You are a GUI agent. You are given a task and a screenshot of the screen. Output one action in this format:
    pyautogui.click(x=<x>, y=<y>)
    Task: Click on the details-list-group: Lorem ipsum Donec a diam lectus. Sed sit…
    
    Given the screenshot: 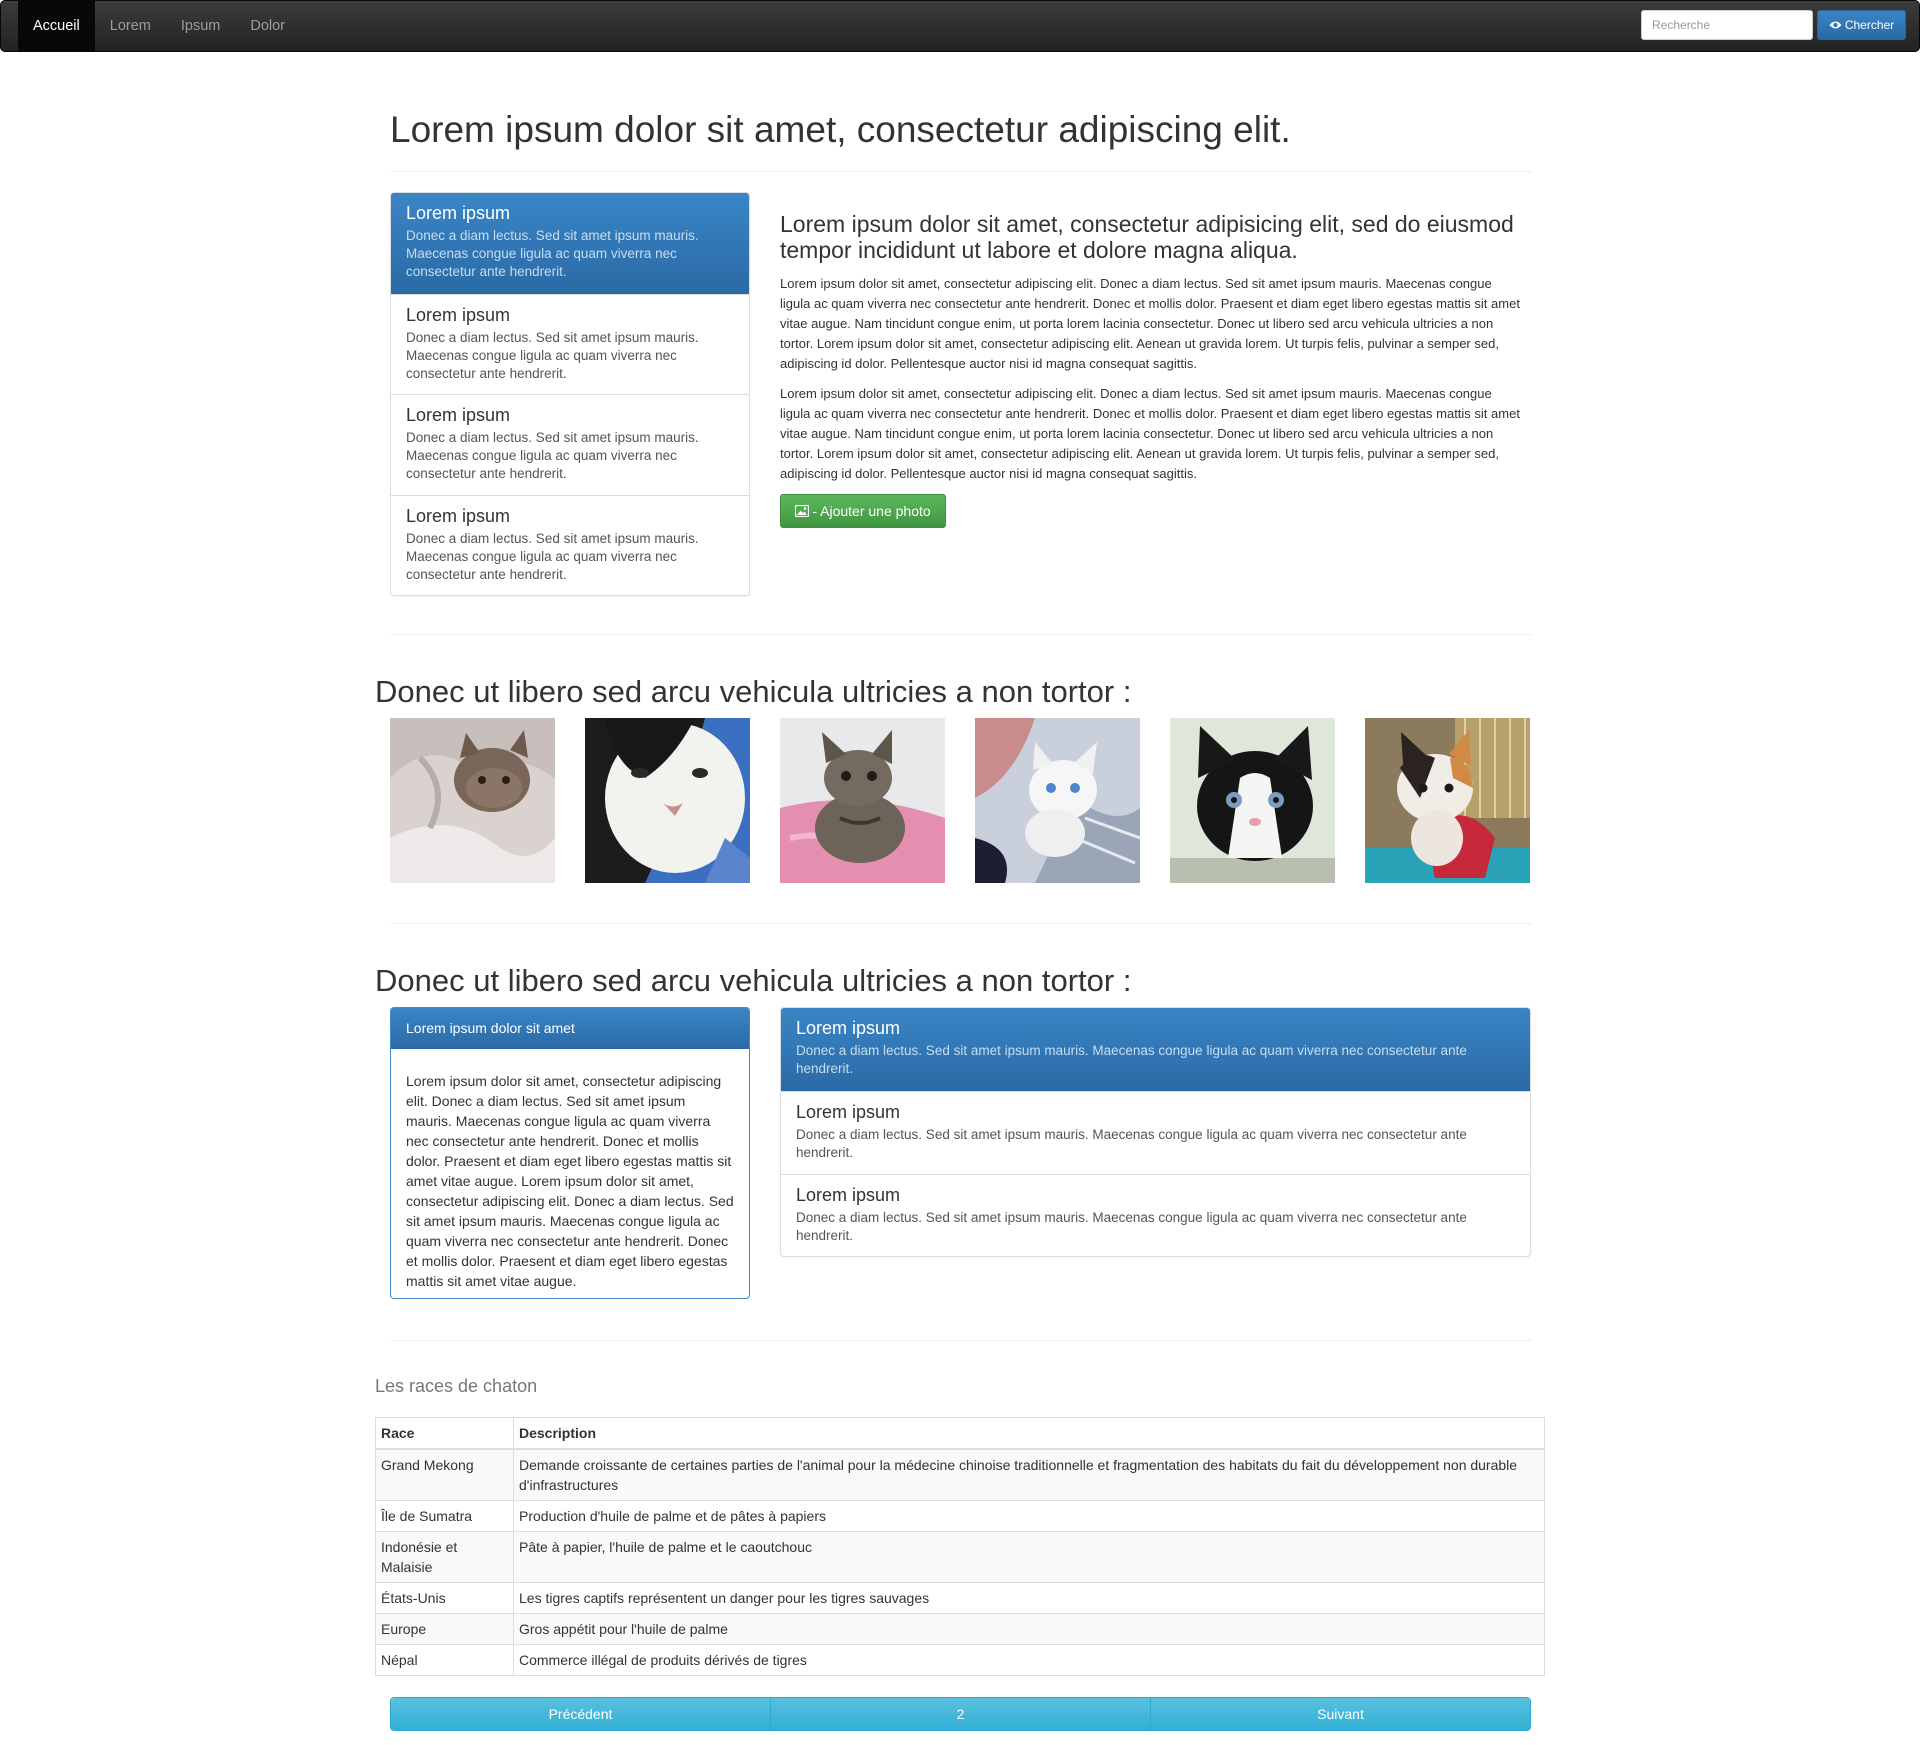 What is the action you would take?
    pyautogui.click(x=1155, y=1132)
    